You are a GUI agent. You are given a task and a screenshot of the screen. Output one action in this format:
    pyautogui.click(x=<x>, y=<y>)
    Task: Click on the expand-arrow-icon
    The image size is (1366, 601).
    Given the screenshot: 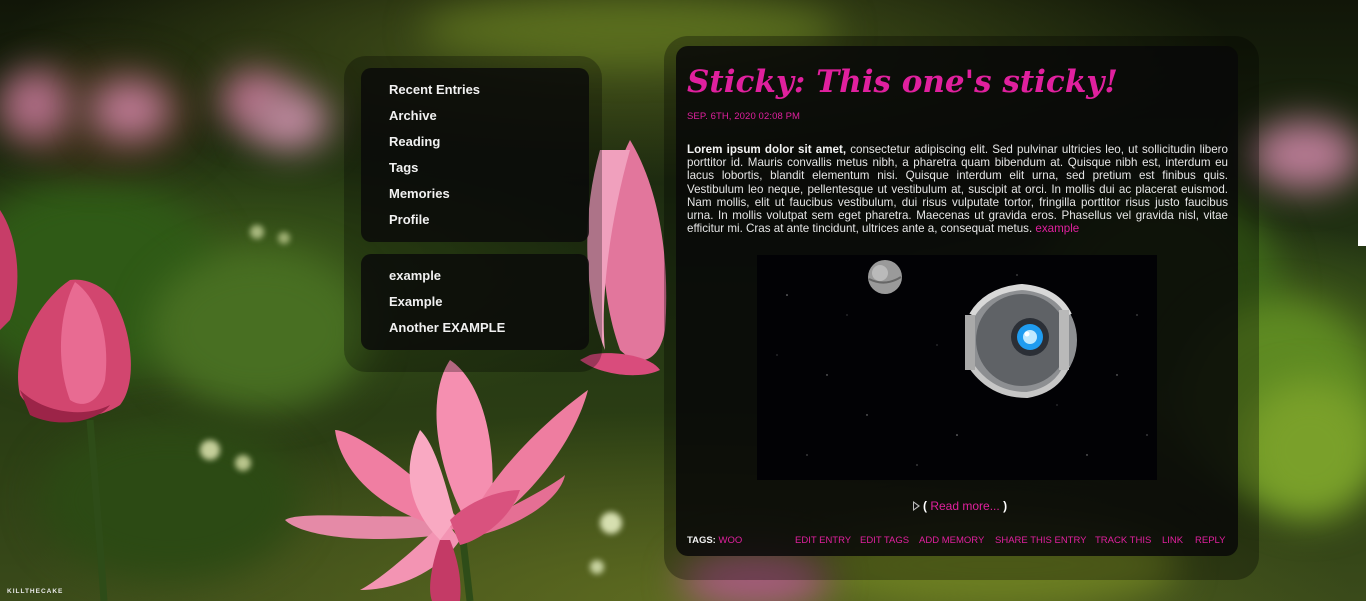 What is the action you would take?
    pyautogui.click(x=916, y=506)
    